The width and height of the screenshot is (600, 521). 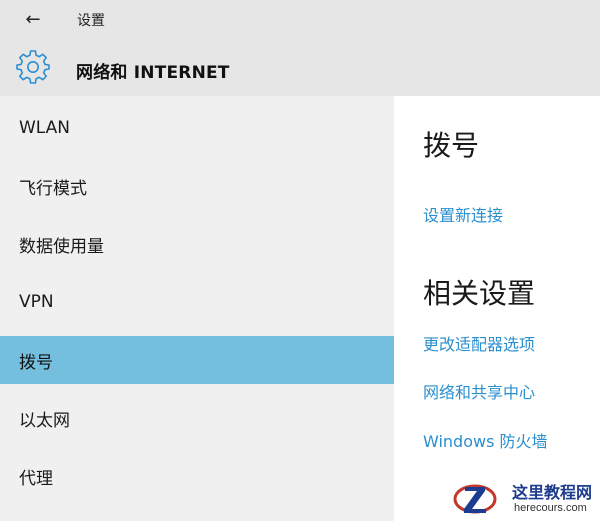 What do you see at coordinates (153, 73) in the screenshot?
I see `section-title: 网络和 INTERNET` at bounding box center [153, 73].